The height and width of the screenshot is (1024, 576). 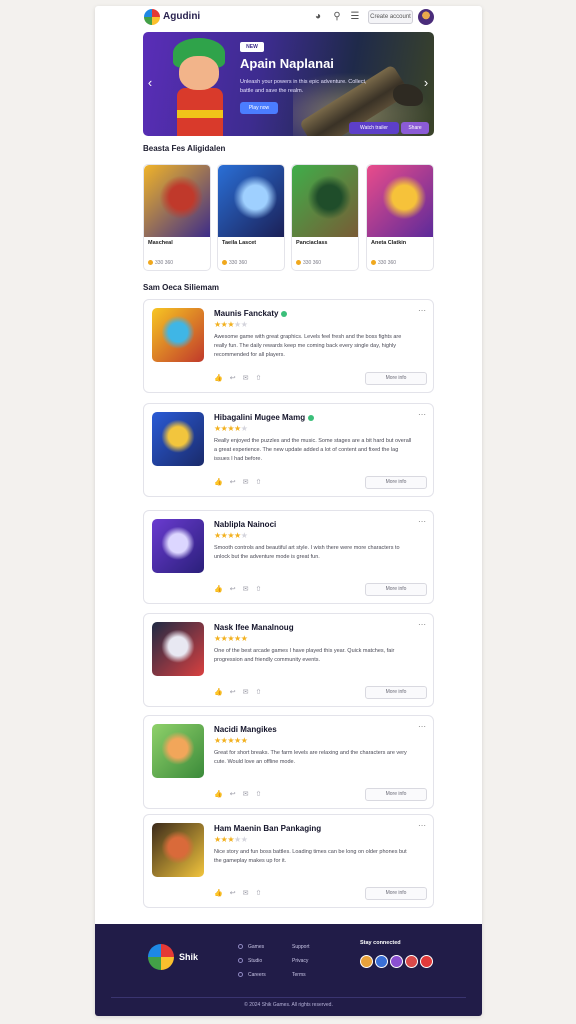 What do you see at coordinates (288, 18) in the screenshot?
I see `top-header: Agudini ◕ ⚲ ☰ Create account` at bounding box center [288, 18].